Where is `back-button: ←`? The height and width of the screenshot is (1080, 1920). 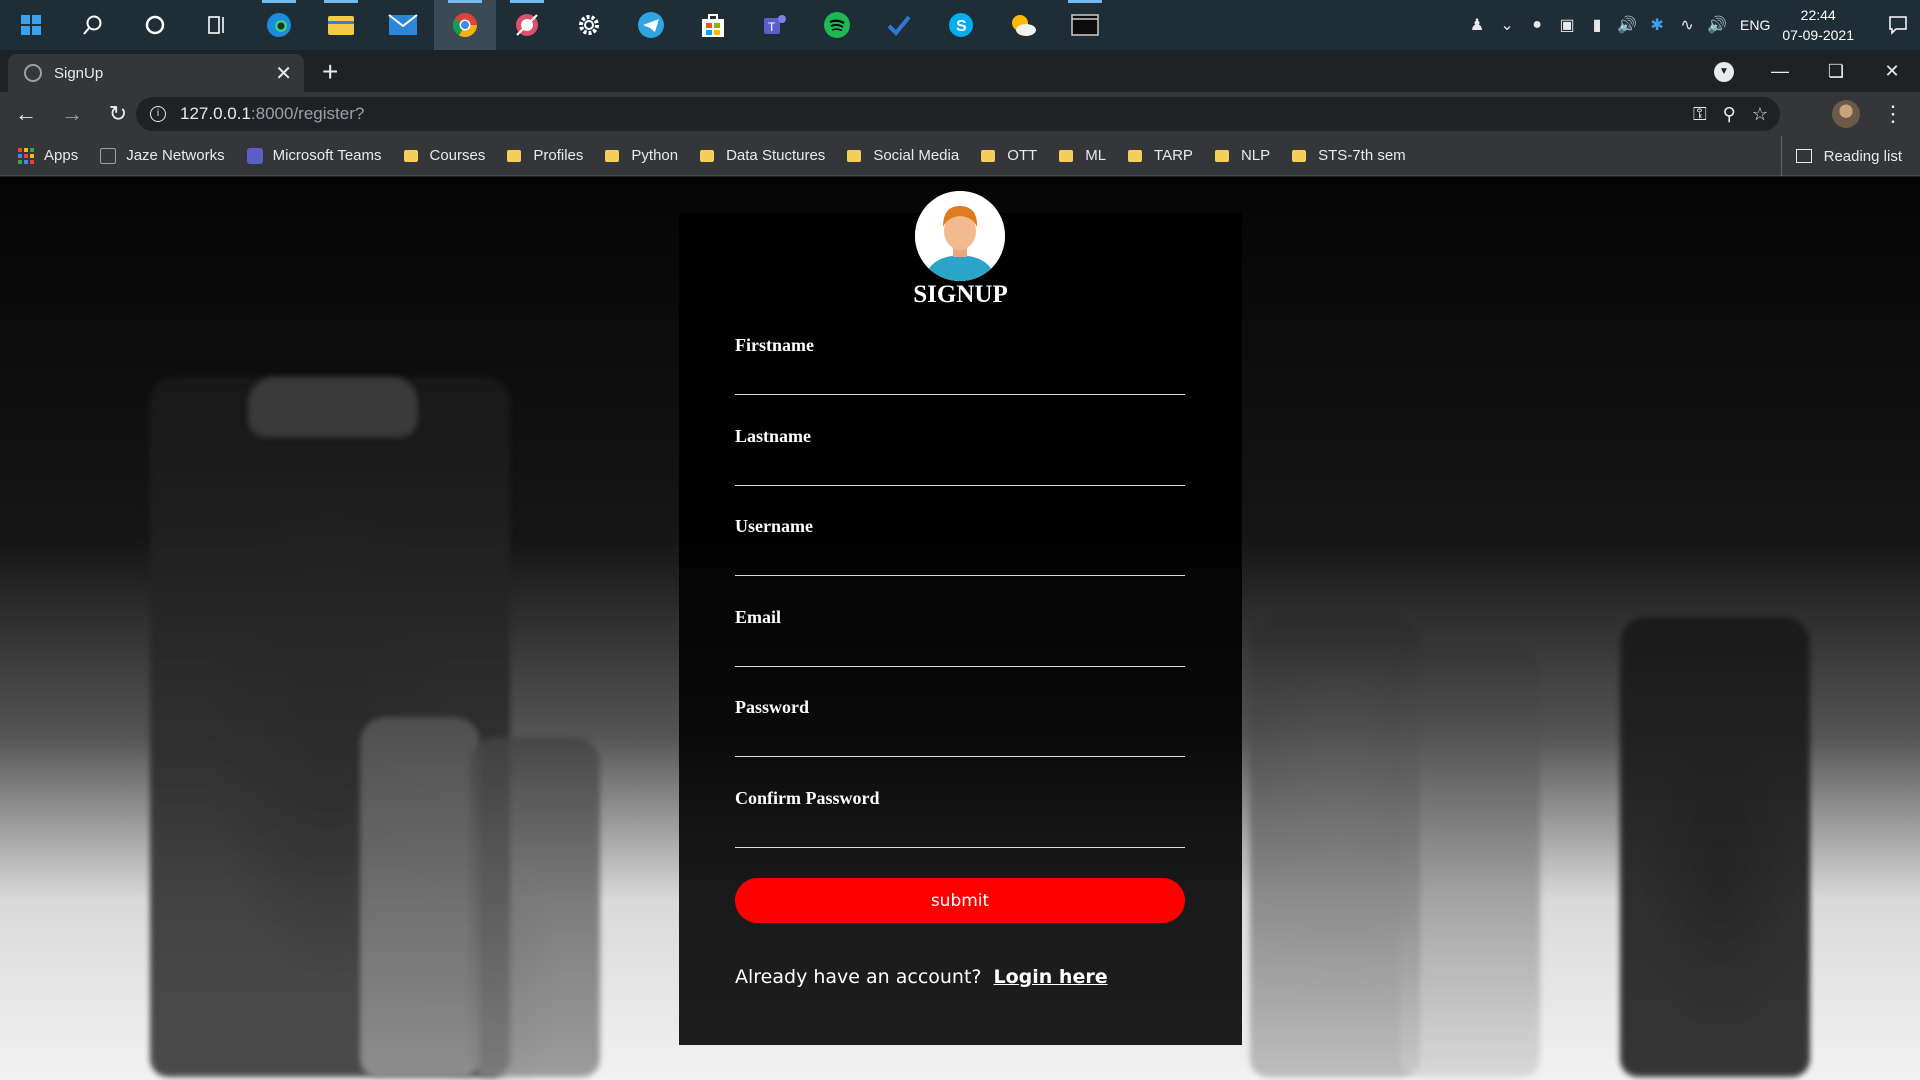
back-button: ← is located at coordinates (26, 114).